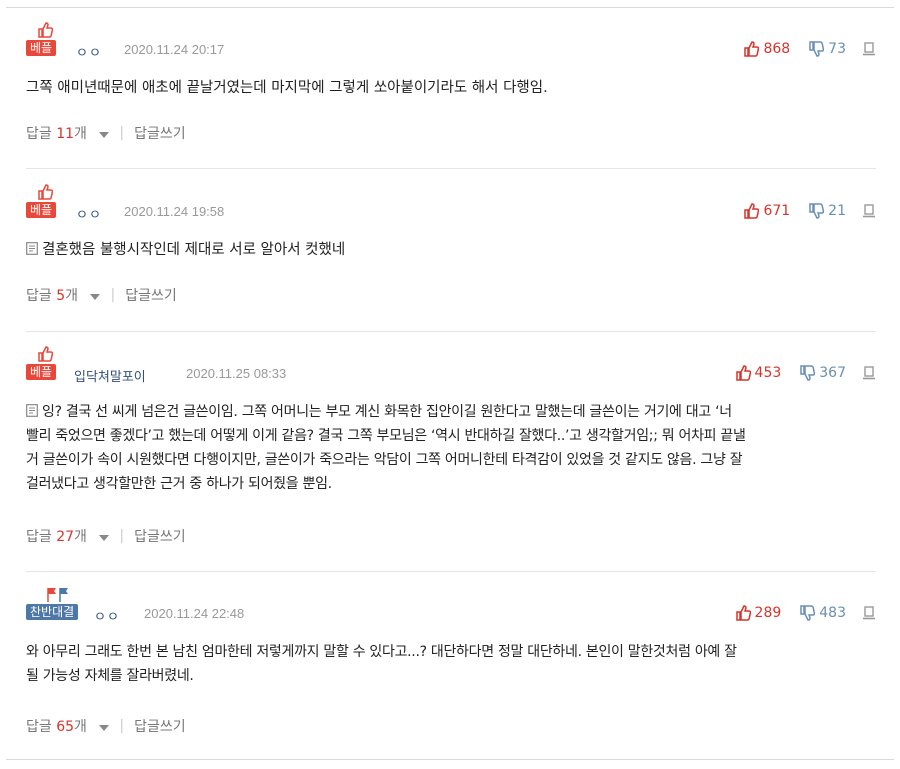 The width and height of the screenshot is (900, 769). I want to click on like-button: 868, so click(766, 49).